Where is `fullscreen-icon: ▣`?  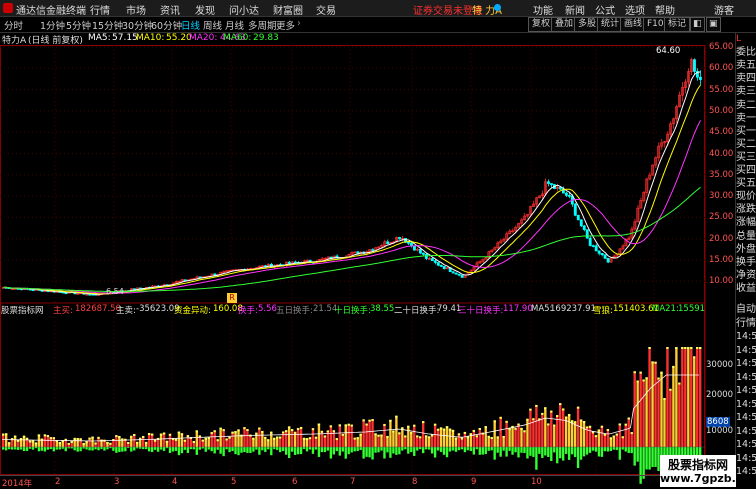
fullscreen-icon: ▣ is located at coordinates (713, 24).